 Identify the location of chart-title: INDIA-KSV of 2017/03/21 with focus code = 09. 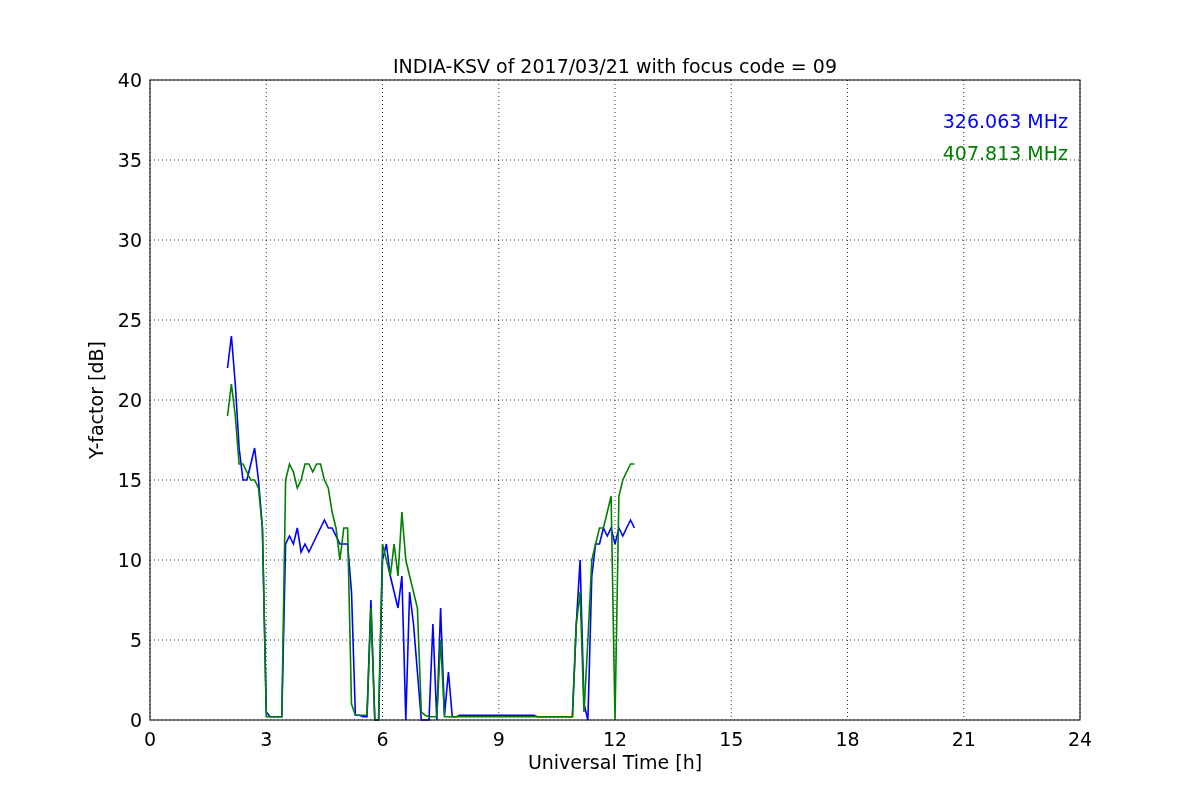
(615, 66).